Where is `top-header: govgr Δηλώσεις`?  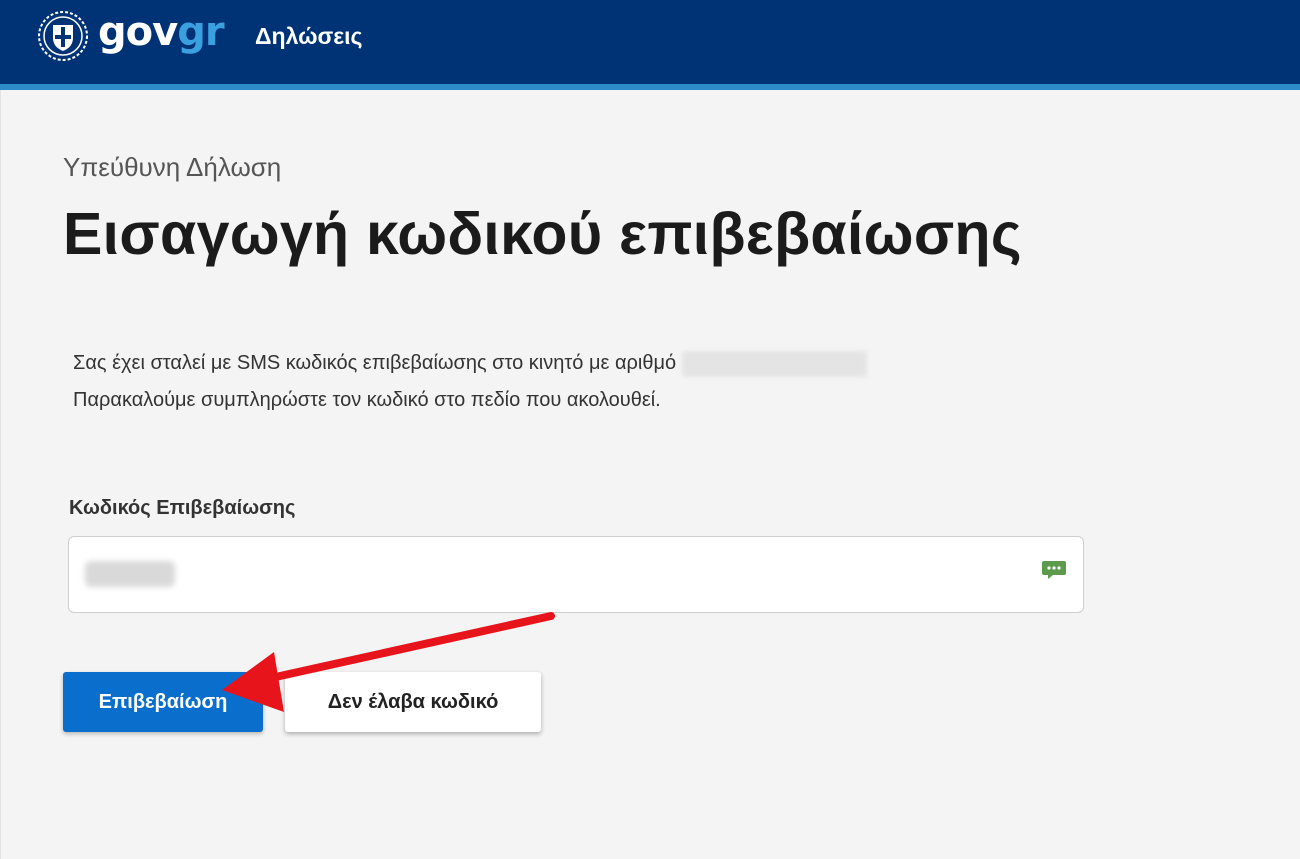
top-header: govgr Δηλώσεις is located at coordinates (650, 42).